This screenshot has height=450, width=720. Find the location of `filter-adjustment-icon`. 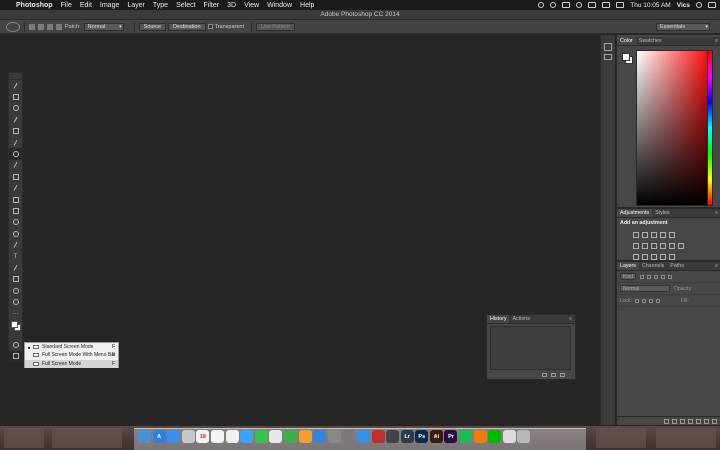

filter-adjustment-icon is located at coordinates (649, 276).